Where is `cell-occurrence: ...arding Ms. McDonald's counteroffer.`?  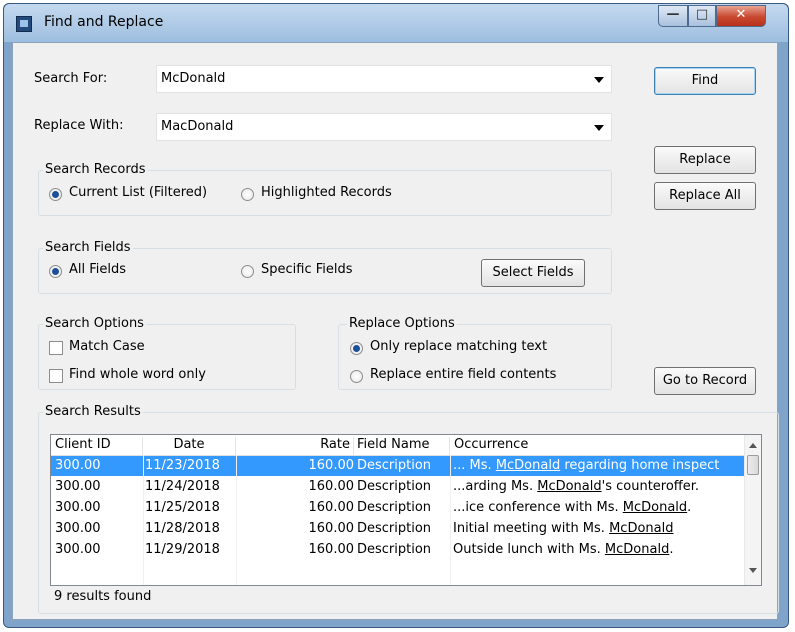
cell-occurrence: ...arding Ms. McDonald's counteroffer. is located at coordinates (576, 486).